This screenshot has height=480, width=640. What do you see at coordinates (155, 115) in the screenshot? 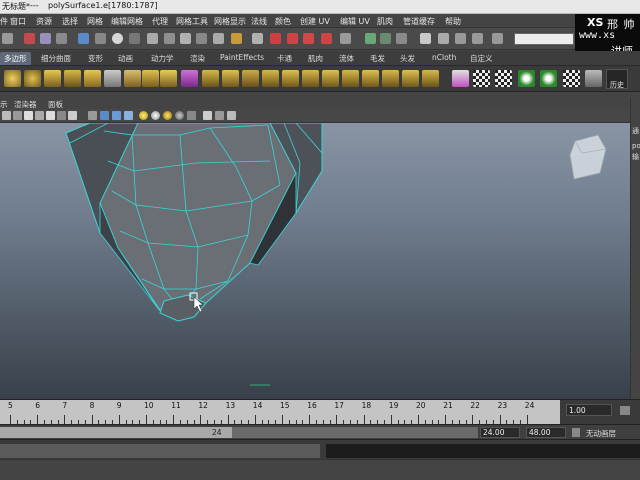
I see `shadows-icon` at bounding box center [155, 115].